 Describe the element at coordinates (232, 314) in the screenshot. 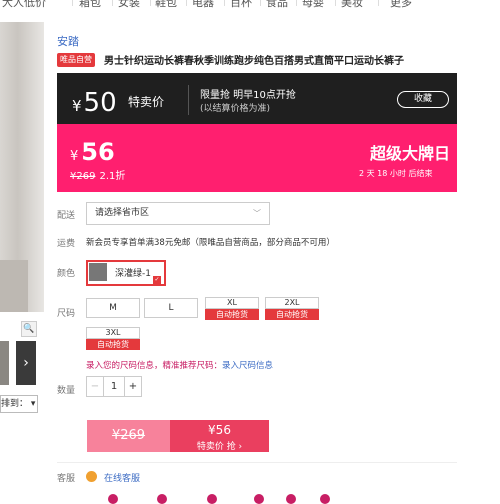

I see `size-tag-xl: 自动抢货` at that location.